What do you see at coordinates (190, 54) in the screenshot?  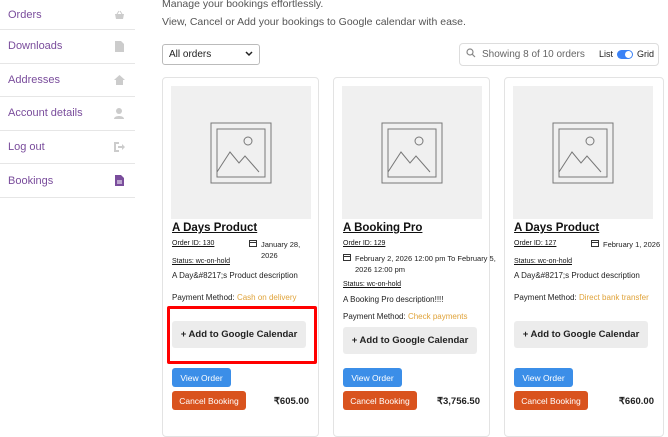 I see `order-filter-value: All orders` at bounding box center [190, 54].